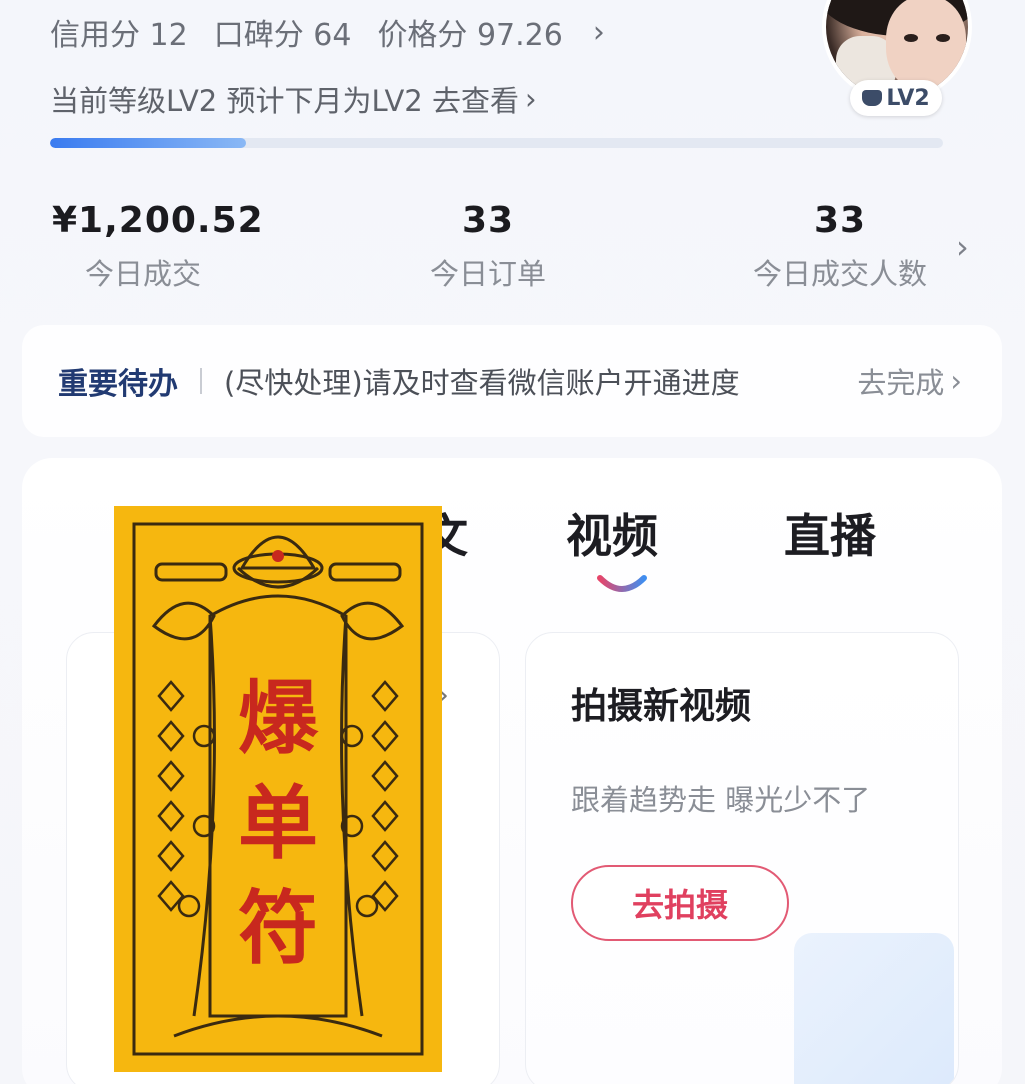  I want to click on divider, so click(201, 381).